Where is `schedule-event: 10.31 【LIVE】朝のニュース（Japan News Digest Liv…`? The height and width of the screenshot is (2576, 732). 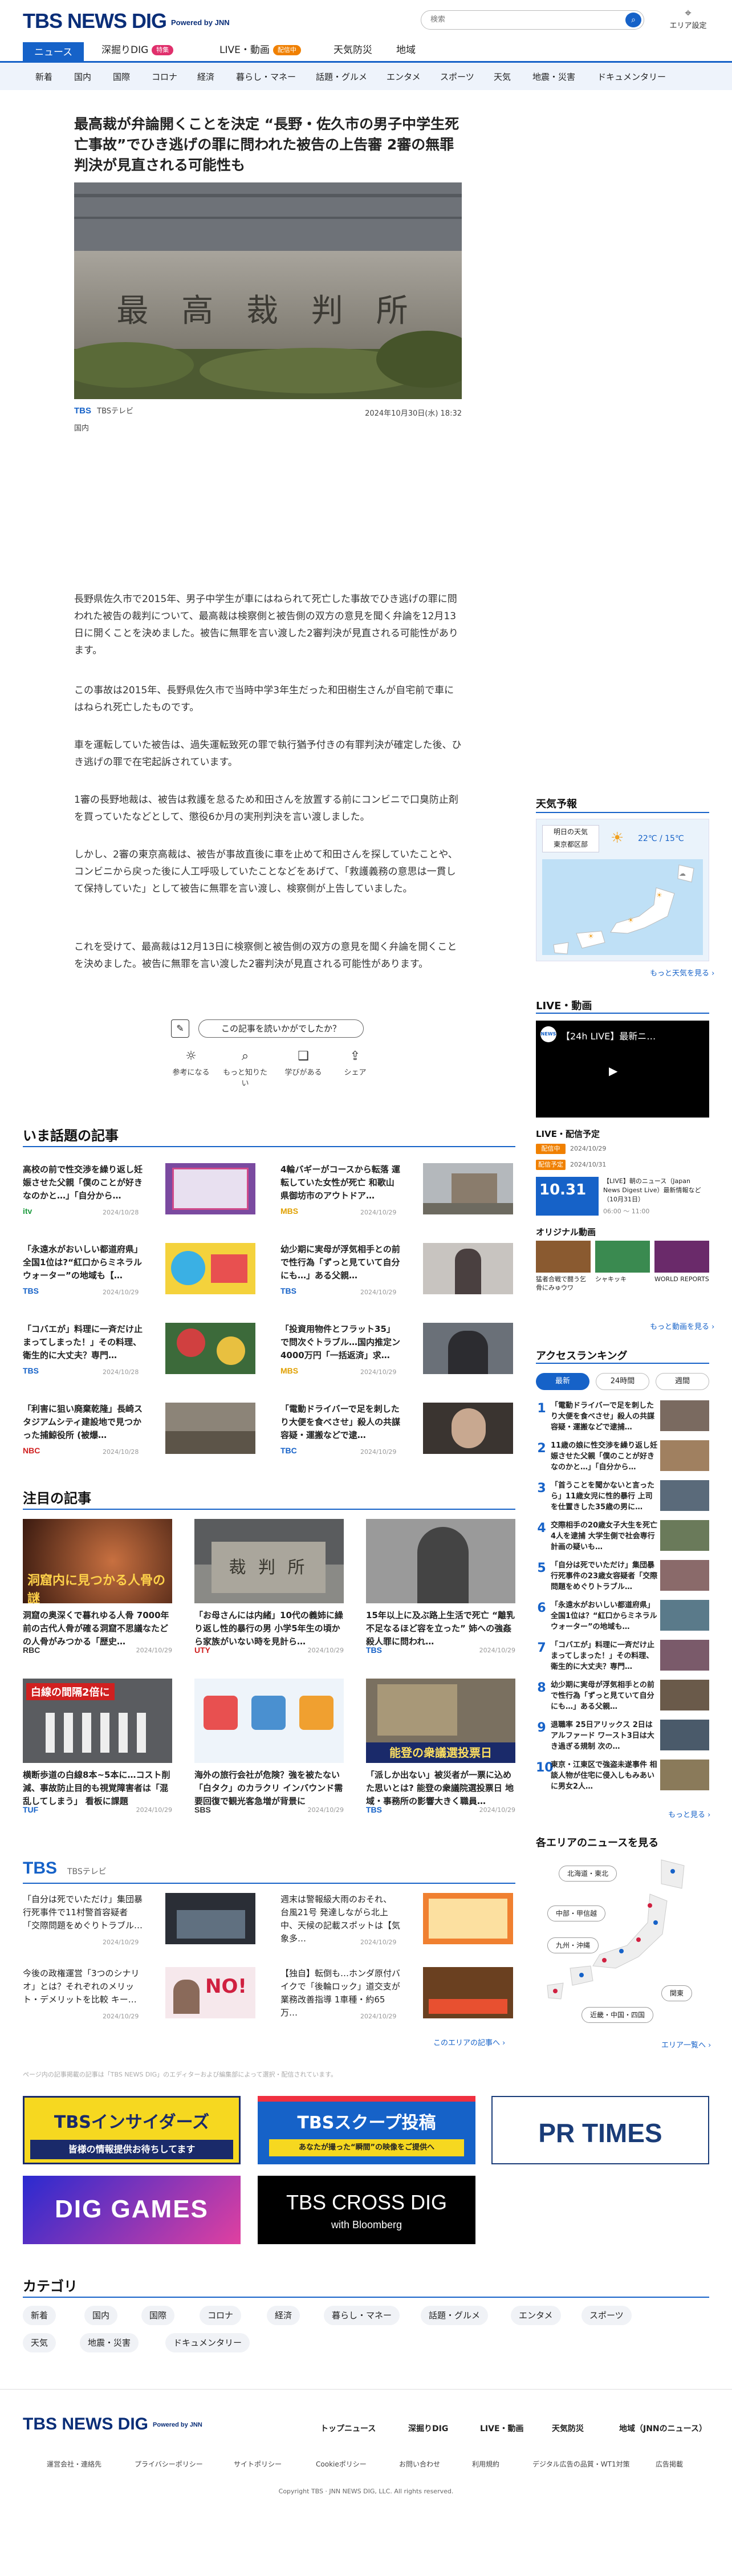
schedule-event: 10.31 【LIVE】朝のニュース（Japan News Digest Liv… is located at coordinates (622, 1197).